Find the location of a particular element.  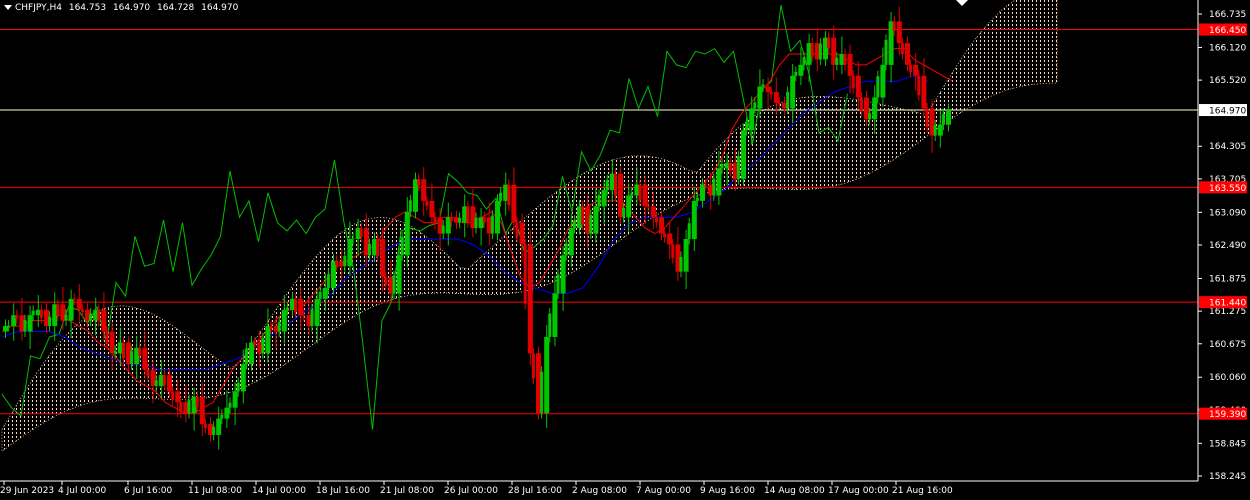

level-tag-label: 166.450 is located at coordinates (1227, 31).